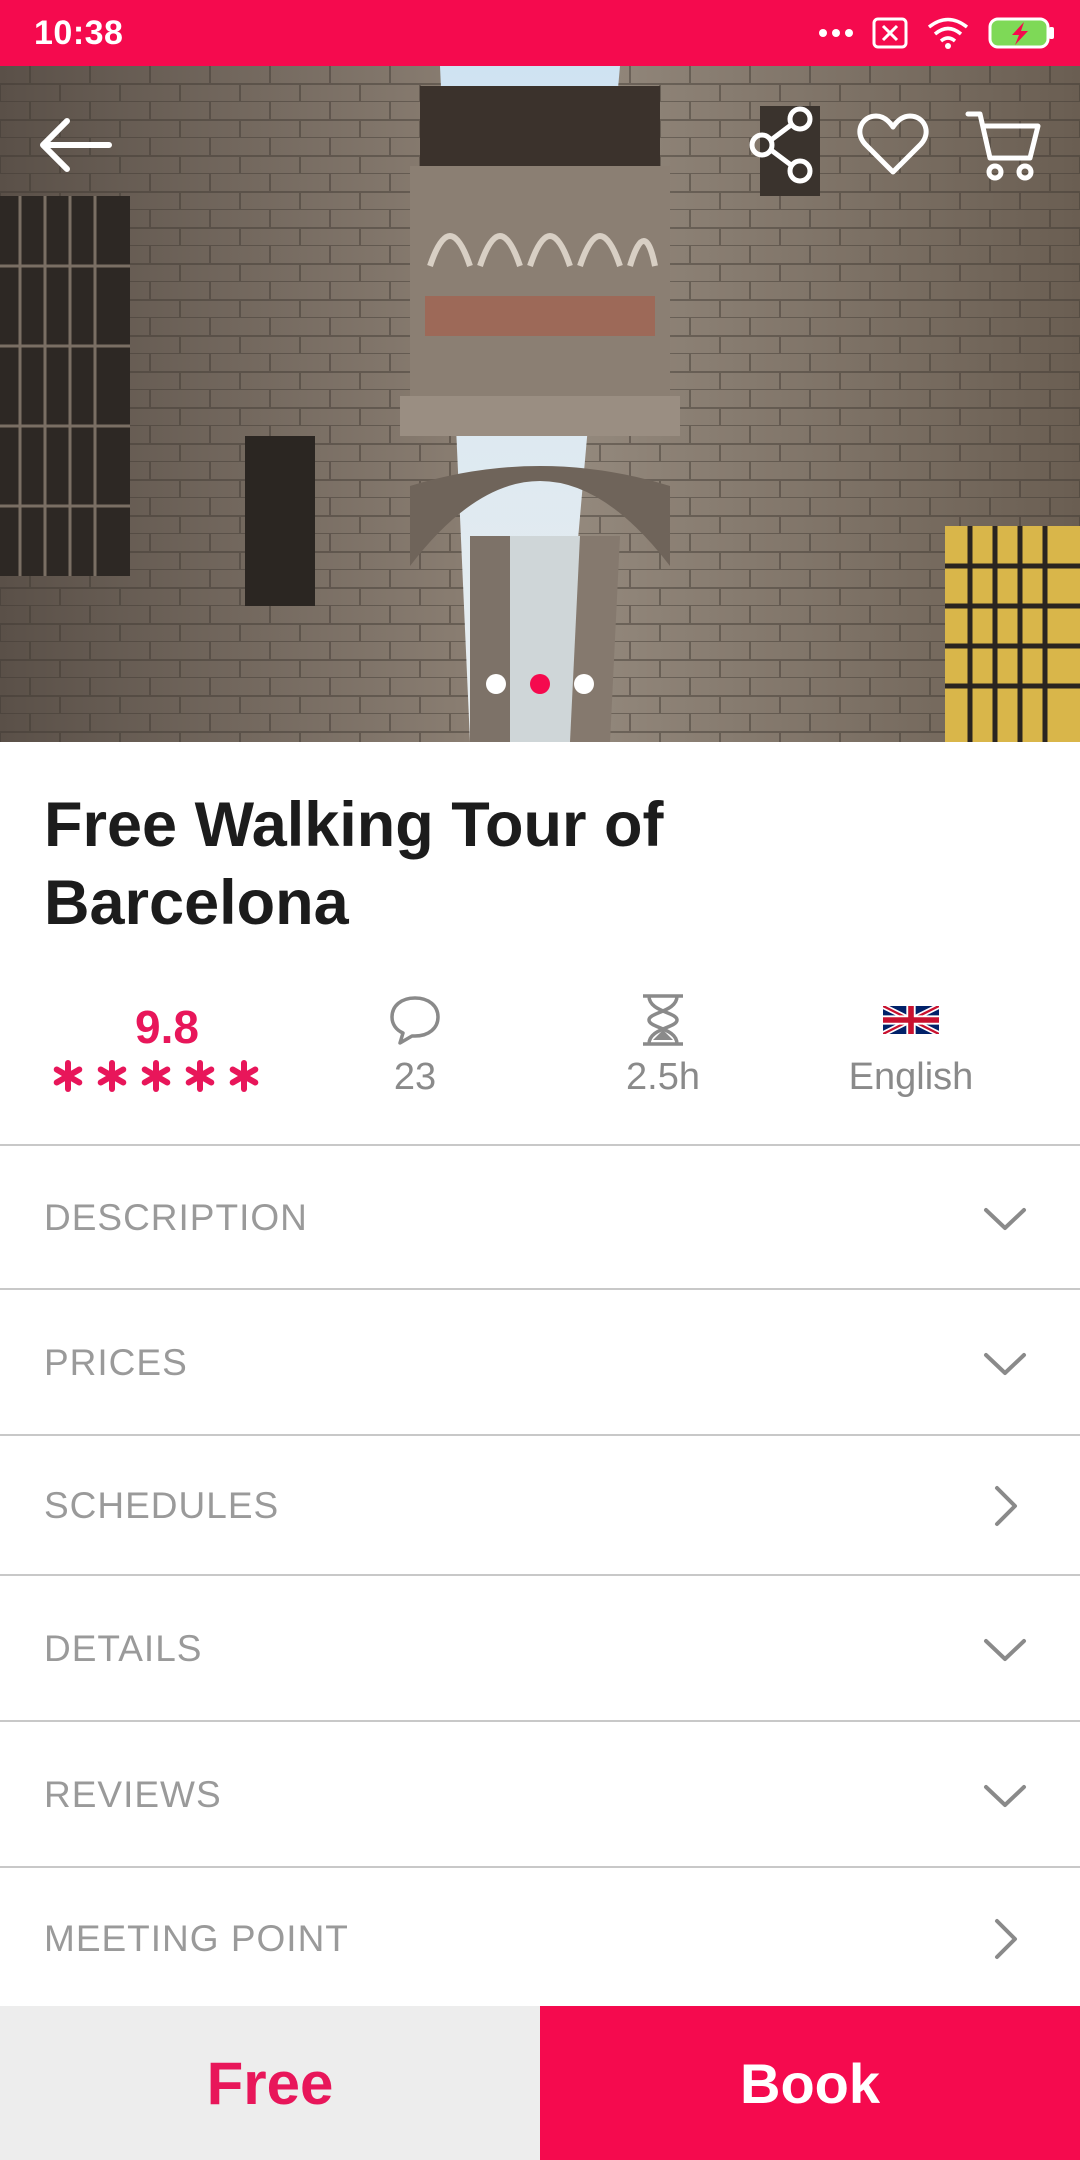 The image size is (1080, 2160). What do you see at coordinates (196, 1938) in the screenshot?
I see `section-label: MEETING POINT` at bounding box center [196, 1938].